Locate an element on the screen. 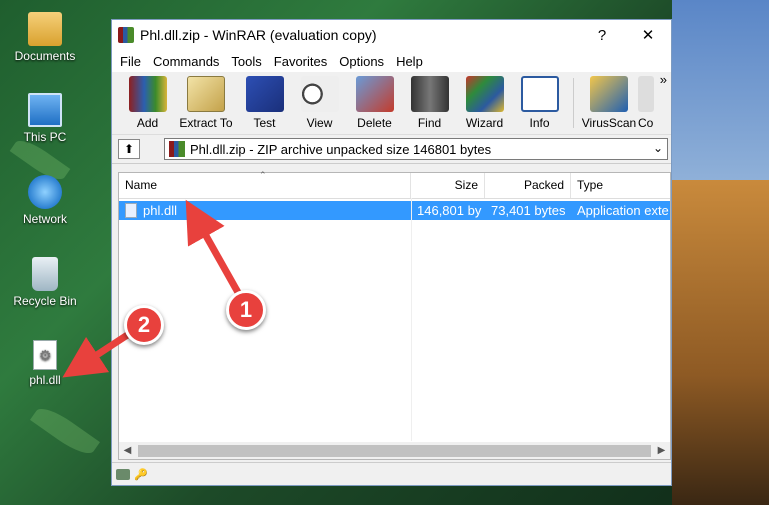 The width and height of the screenshot is (769, 505). callout-arrows is located at coordinates (153, 288).